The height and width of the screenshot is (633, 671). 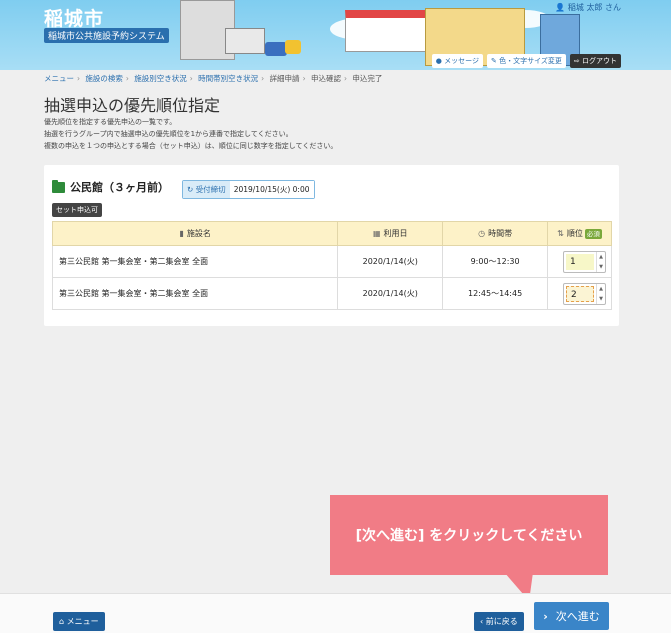 I want to click on color-font-link-label: 色・文字サイズ変更, so click(x=530, y=61).